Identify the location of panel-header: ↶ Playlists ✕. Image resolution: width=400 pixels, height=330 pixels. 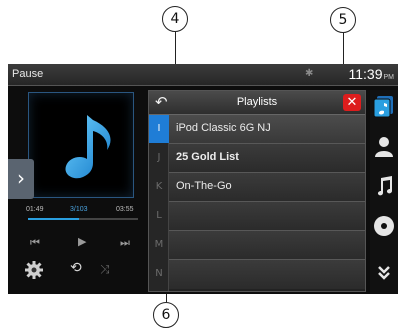
(257, 103).